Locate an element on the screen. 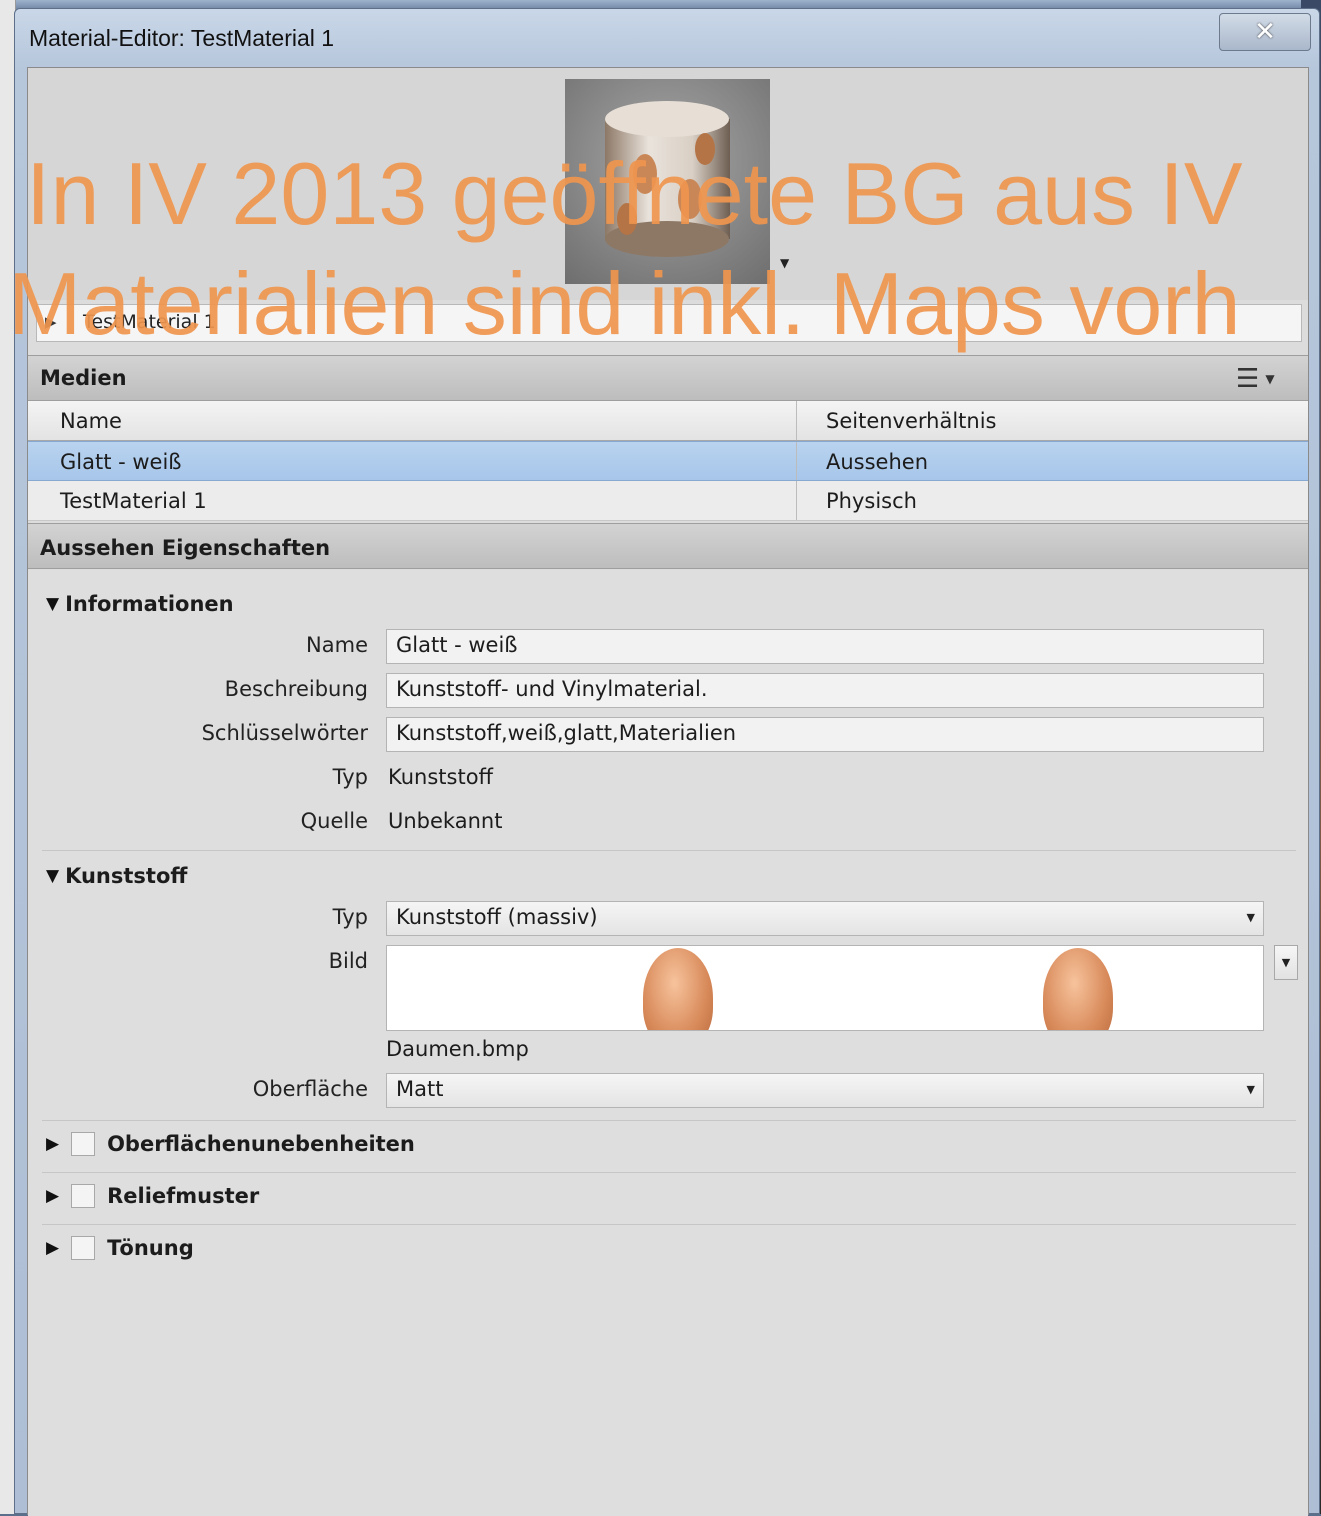 This screenshot has width=1321, height=1516. row-aspect: Physisch is located at coordinates (871, 501).